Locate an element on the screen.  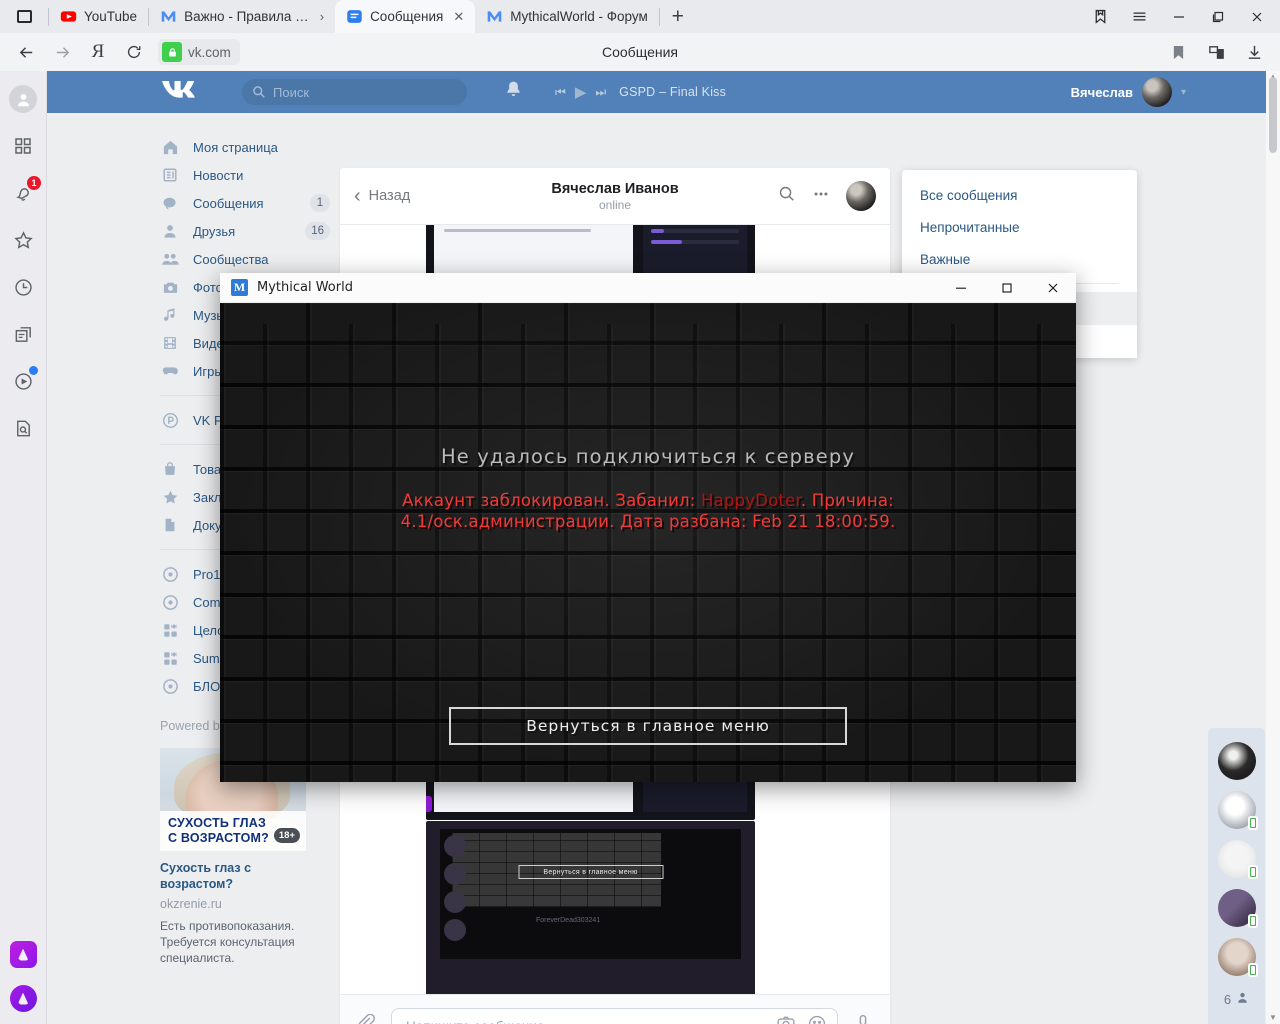
groups-icon is located at coordinates (170, 259).